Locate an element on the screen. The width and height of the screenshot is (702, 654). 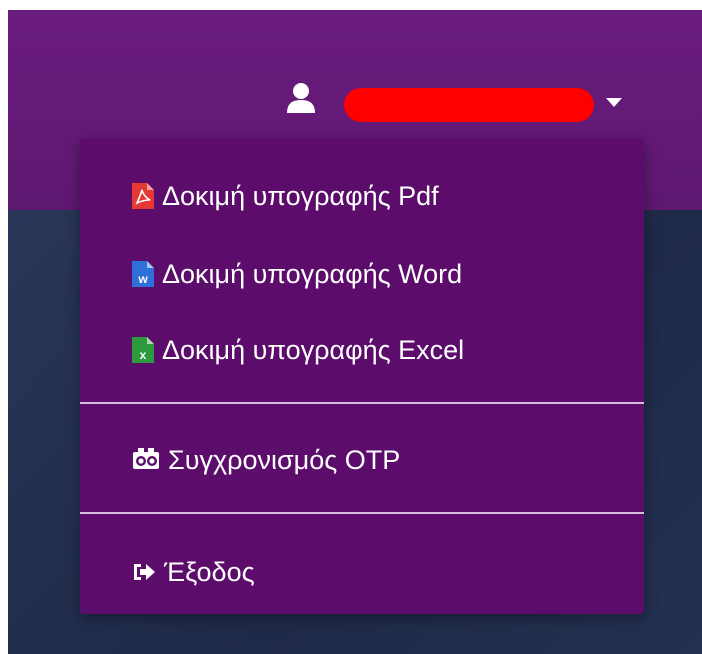
user-name-redacted is located at coordinates (469, 105).